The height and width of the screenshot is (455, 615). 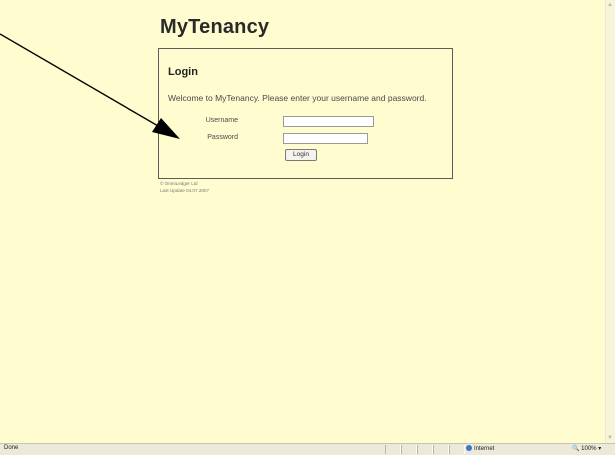 What do you see at coordinates (589, 449) in the screenshot?
I see `zoom-level: 100%` at bounding box center [589, 449].